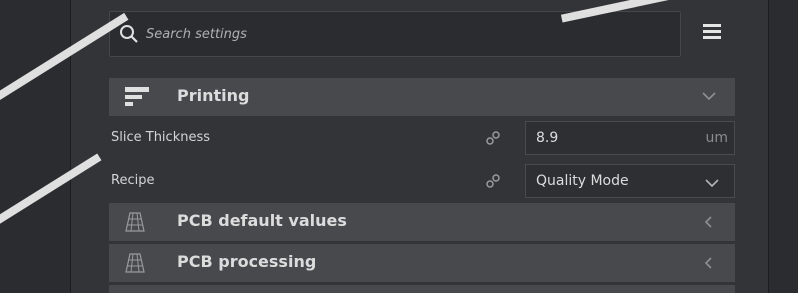 This screenshot has width=798, height=293. I want to click on search-box, so click(395, 34).